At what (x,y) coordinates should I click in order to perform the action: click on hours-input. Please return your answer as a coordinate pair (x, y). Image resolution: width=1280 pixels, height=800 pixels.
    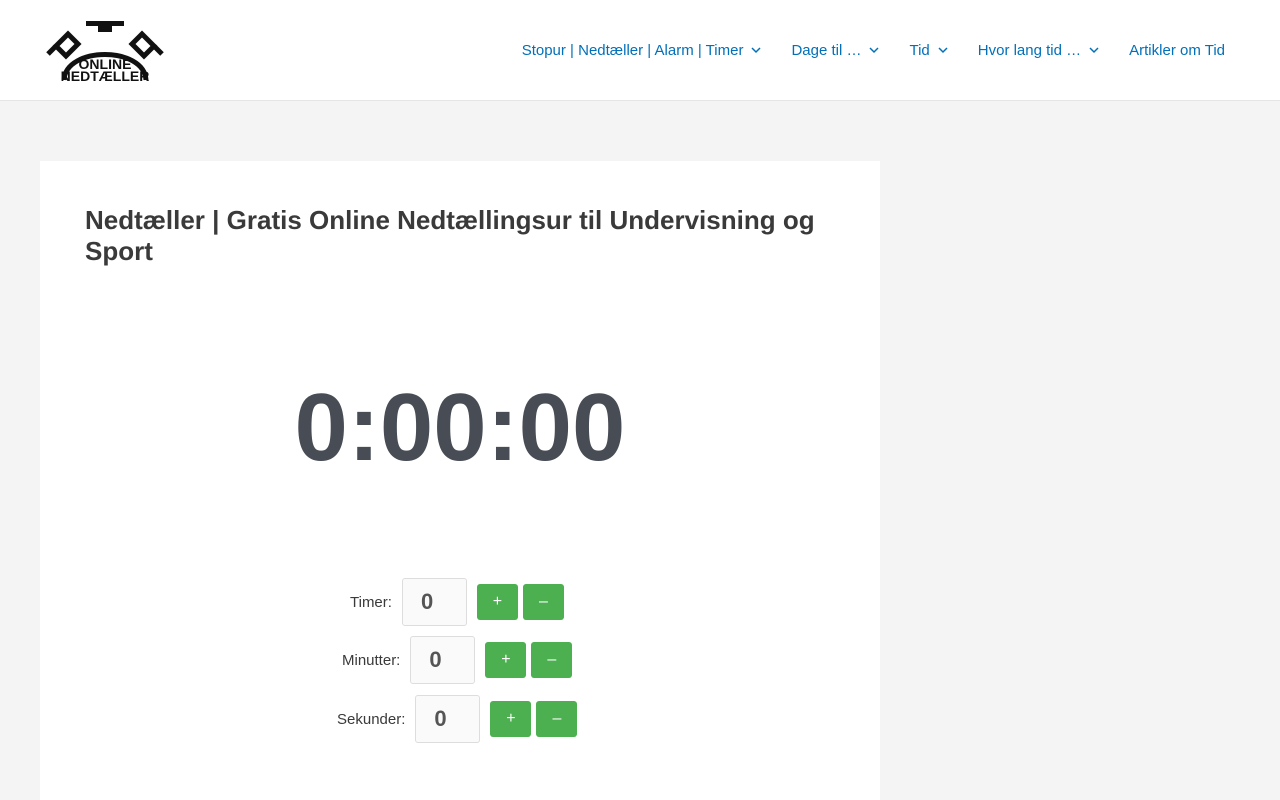
    Looking at the image, I should click on (434, 602).